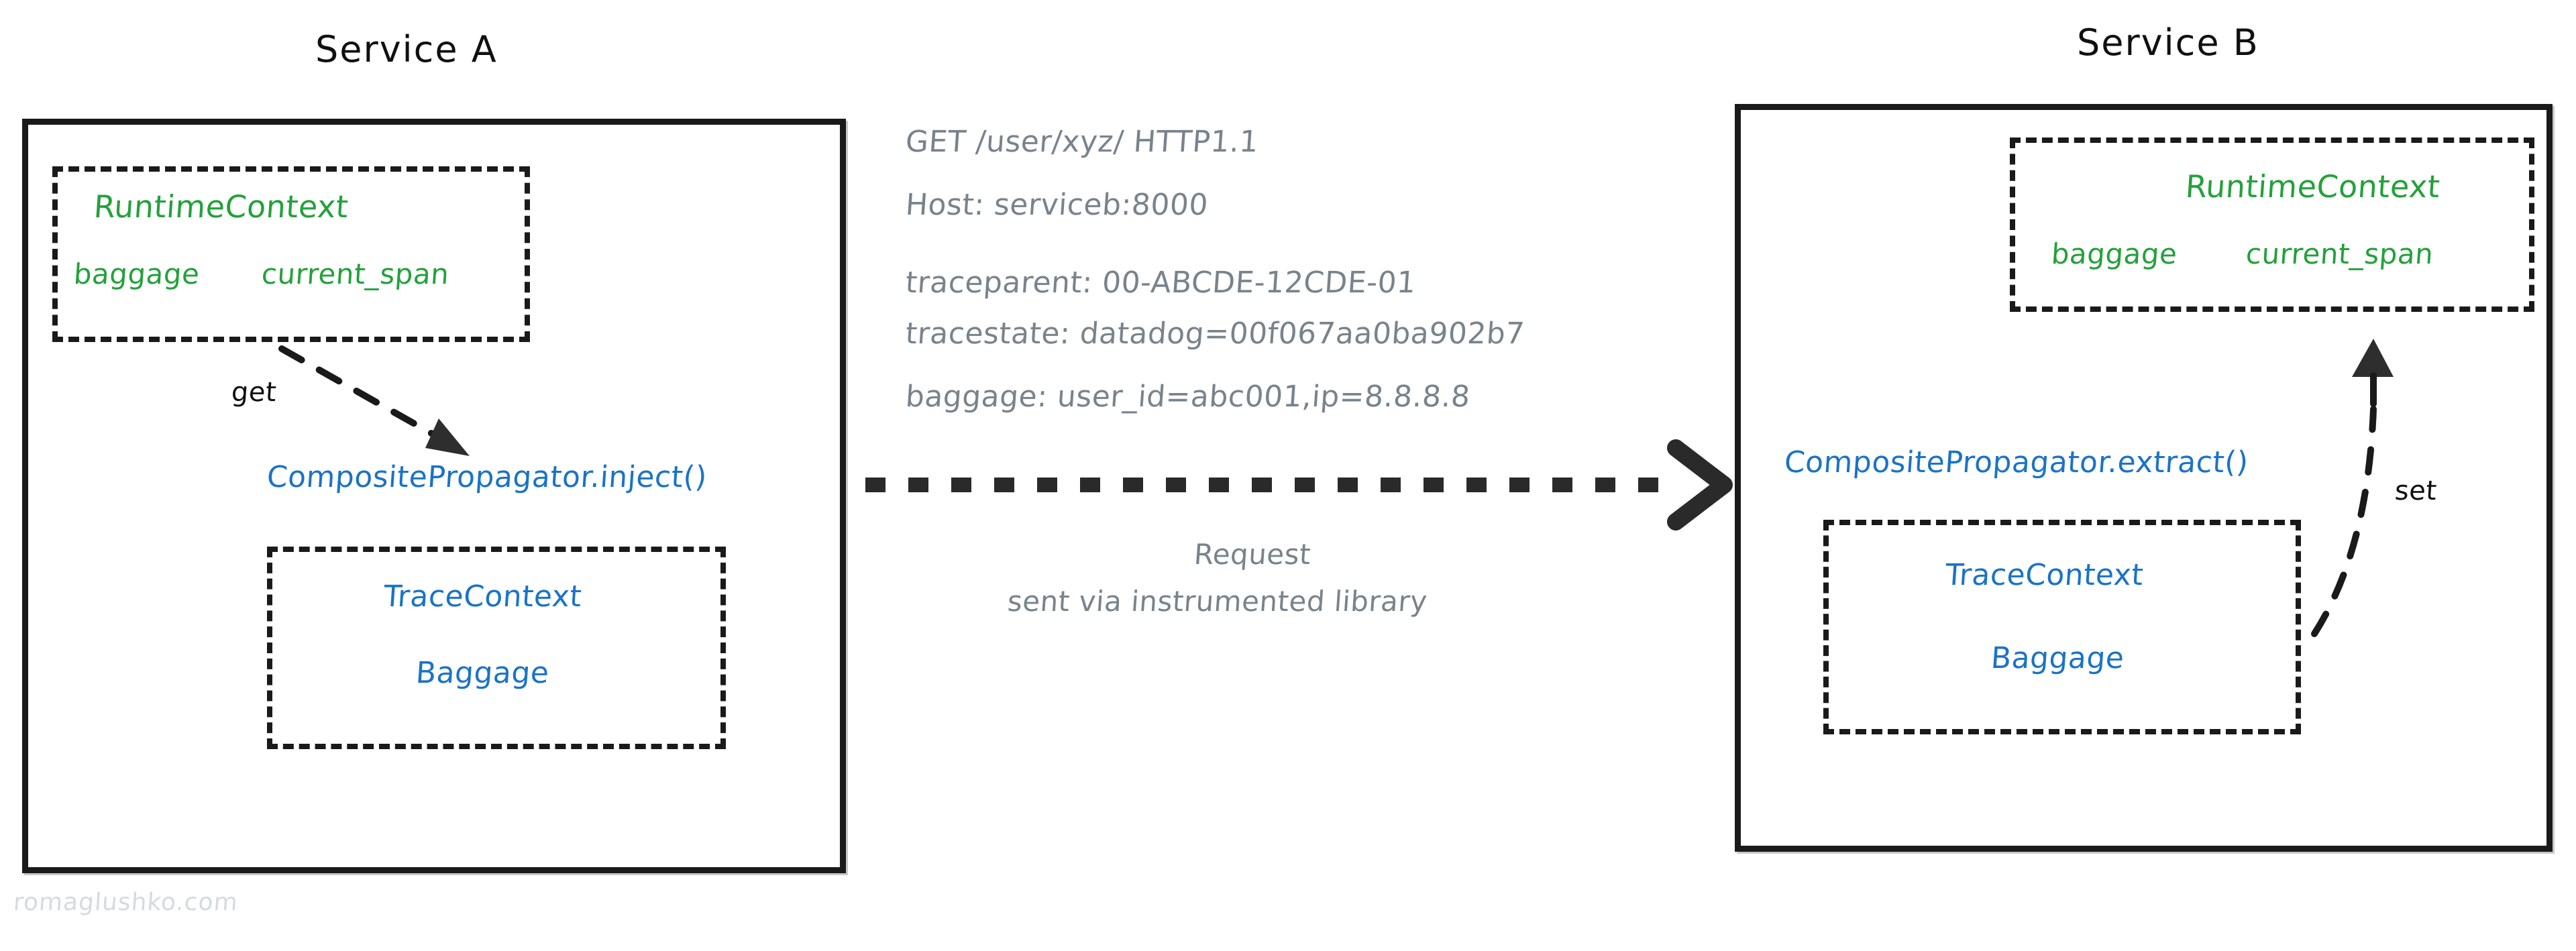 Image resolution: width=2576 pixels, height=951 pixels. What do you see at coordinates (2340, 253) in the screenshot?
I see `service-b-current-span-field: current_span` at bounding box center [2340, 253].